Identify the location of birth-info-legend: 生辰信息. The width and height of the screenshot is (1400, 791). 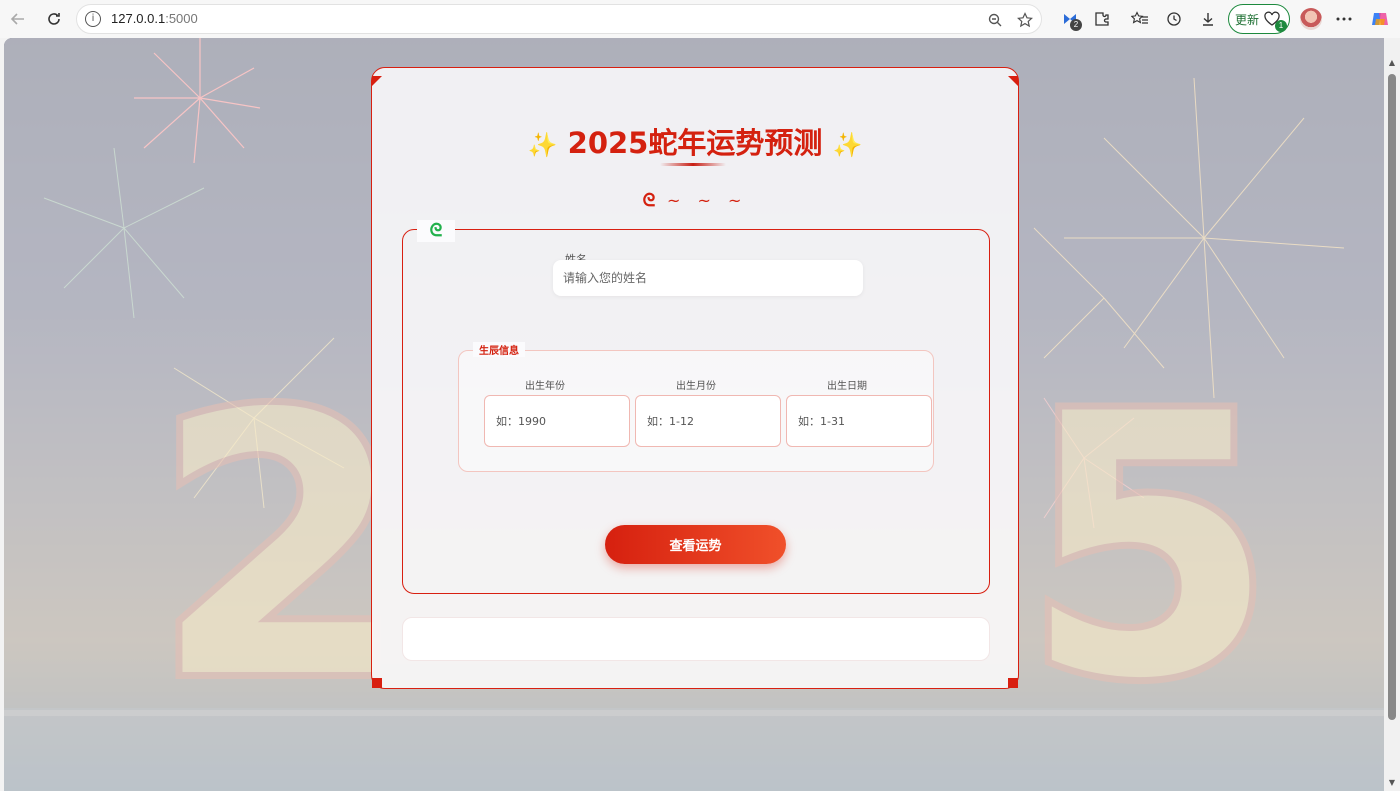
(499, 349).